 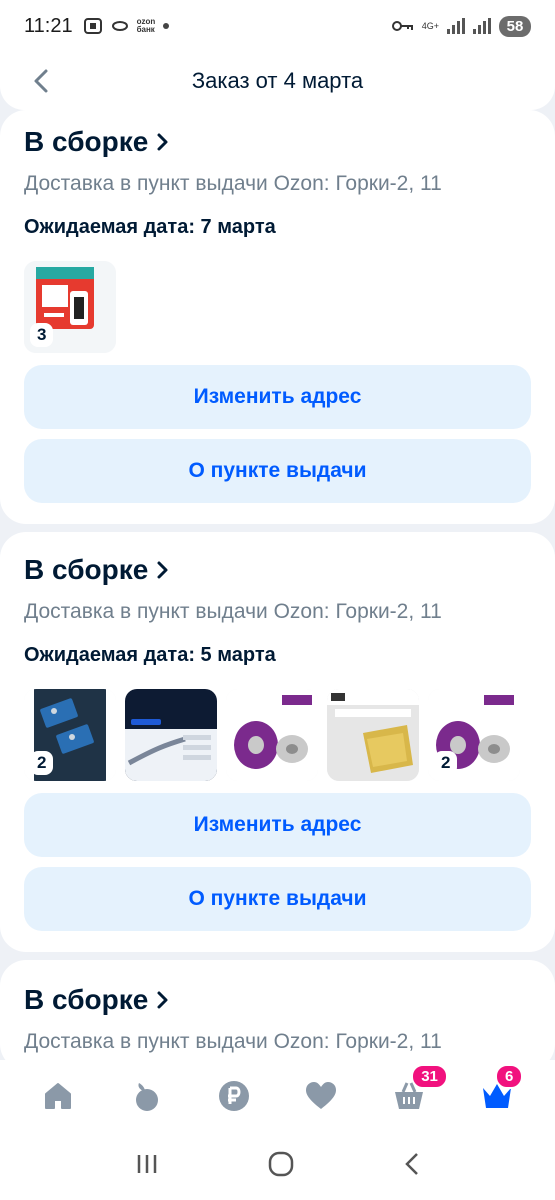 I want to click on page-title: Заказ от 4 марта, so click(x=277, y=80).